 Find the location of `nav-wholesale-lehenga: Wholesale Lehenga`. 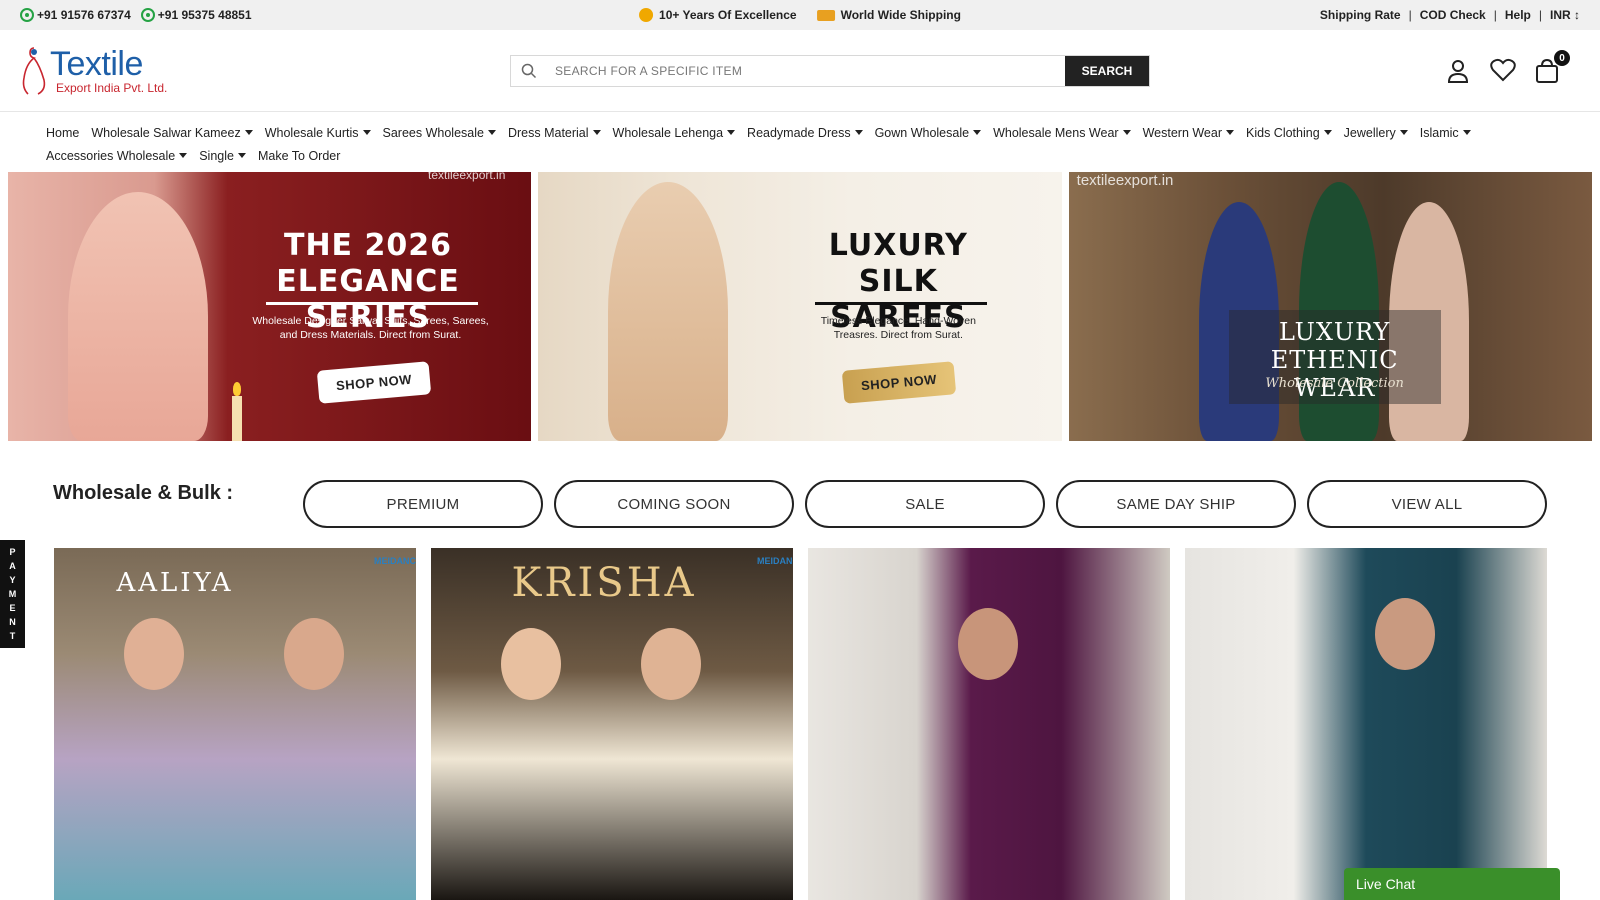

nav-wholesale-lehenga: Wholesale Lehenga is located at coordinates (674, 133).